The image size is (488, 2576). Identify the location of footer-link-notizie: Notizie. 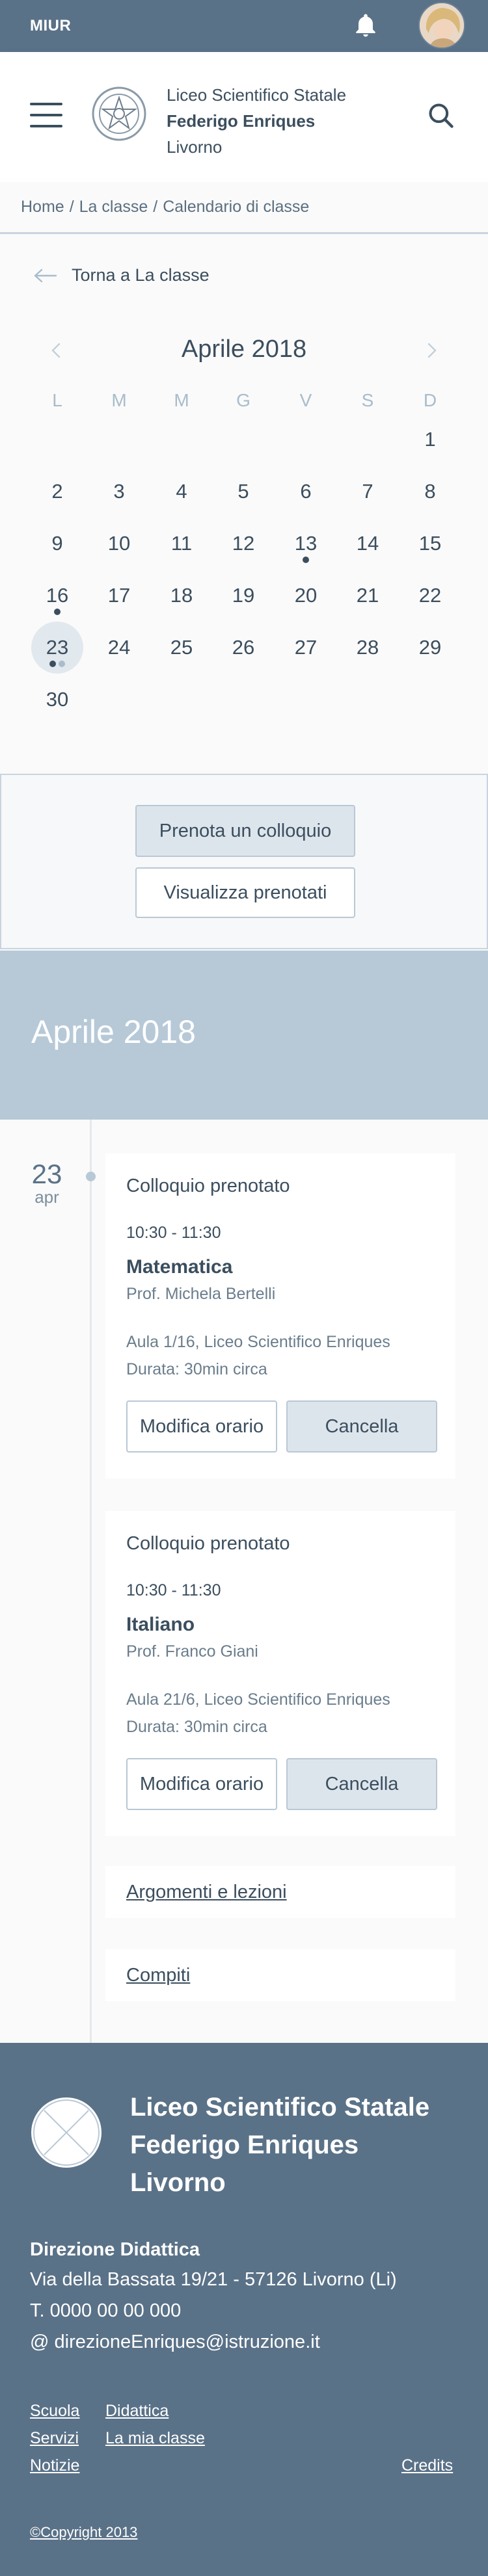
(54, 2465).